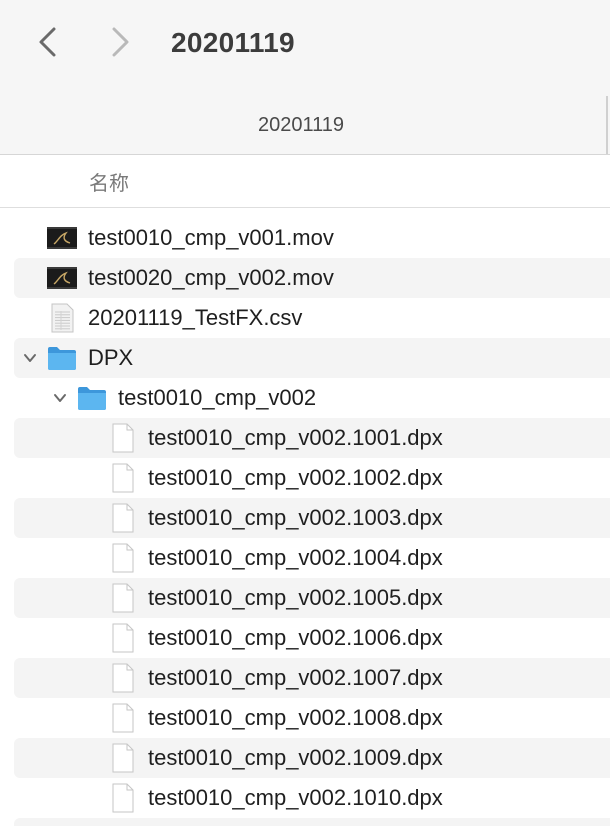 This screenshot has width=610, height=826. What do you see at coordinates (607, 125) in the screenshot?
I see `tab-divider` at bounding box center [607, 125].